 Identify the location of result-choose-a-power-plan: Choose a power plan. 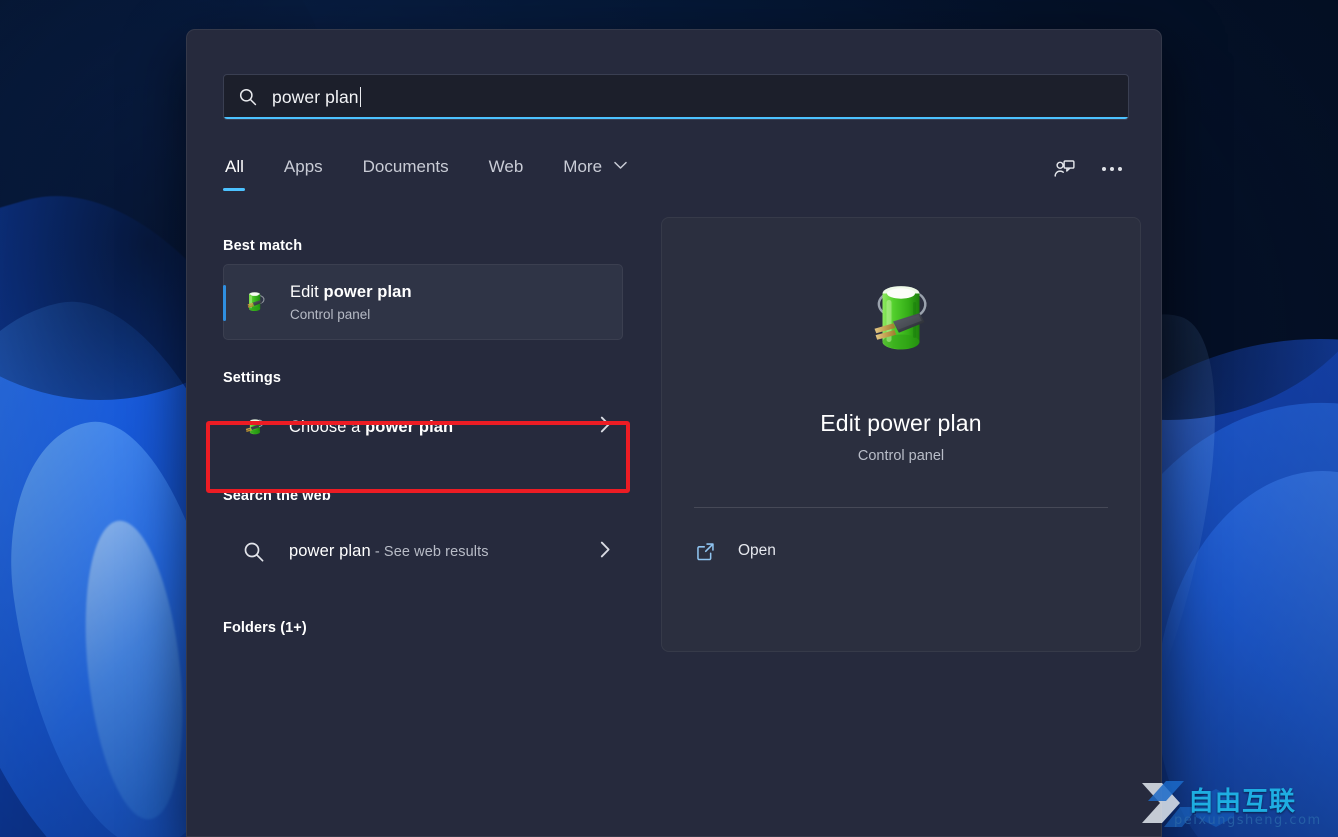
(423, 427).